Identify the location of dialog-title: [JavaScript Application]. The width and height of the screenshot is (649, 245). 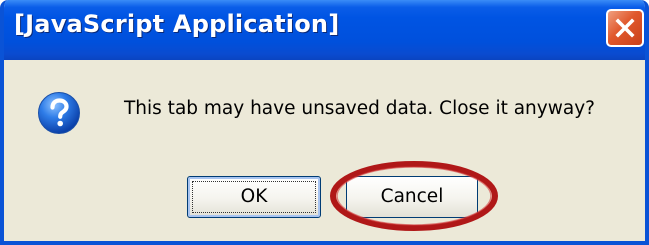
(177, 24).